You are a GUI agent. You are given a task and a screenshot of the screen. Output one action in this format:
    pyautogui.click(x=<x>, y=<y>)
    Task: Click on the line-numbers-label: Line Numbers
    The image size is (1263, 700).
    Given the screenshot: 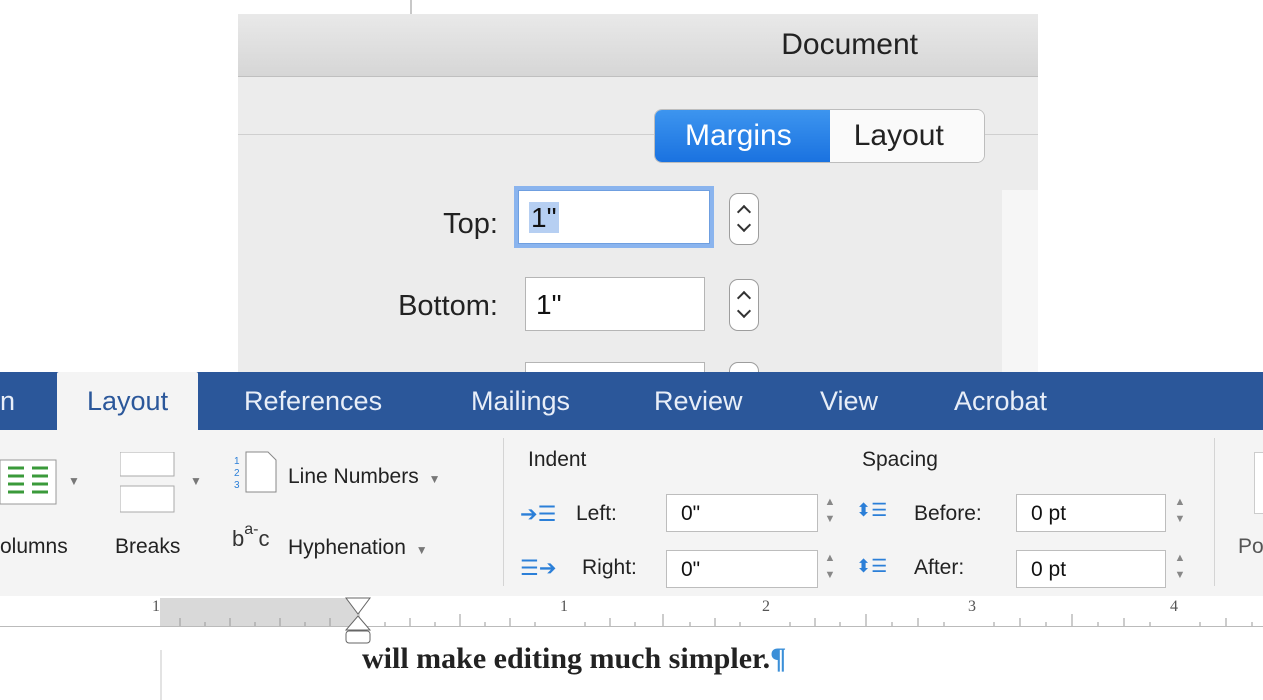 What is the action you would take?
    pyautogui.click(x=353, y=476)
    